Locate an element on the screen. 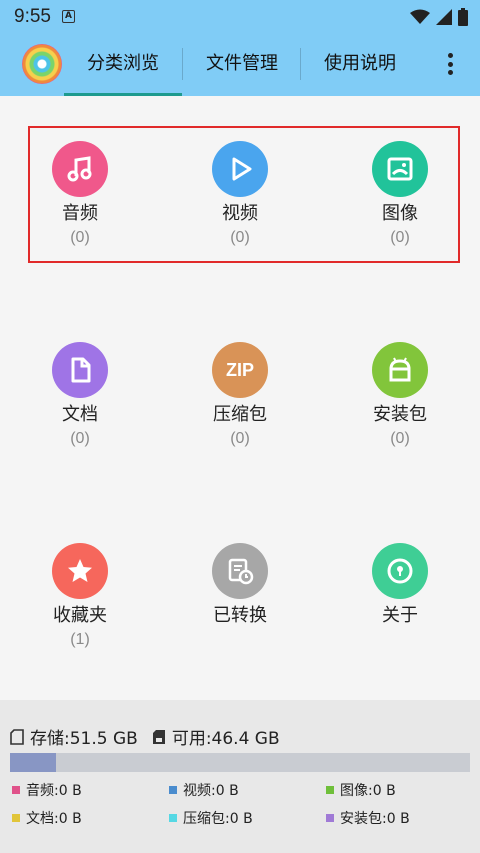  wifi-icon is located at coordinates (420, 16).